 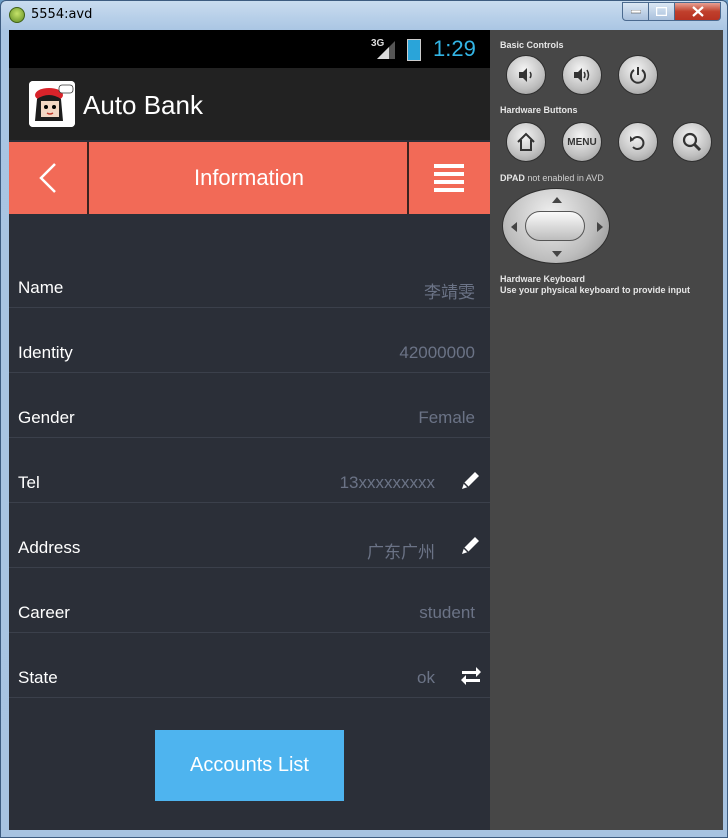 What do you see at coordinates (62, 14) in the screenshot?
I see `window-title: 5554:avd` at bounding box center [62, 14].